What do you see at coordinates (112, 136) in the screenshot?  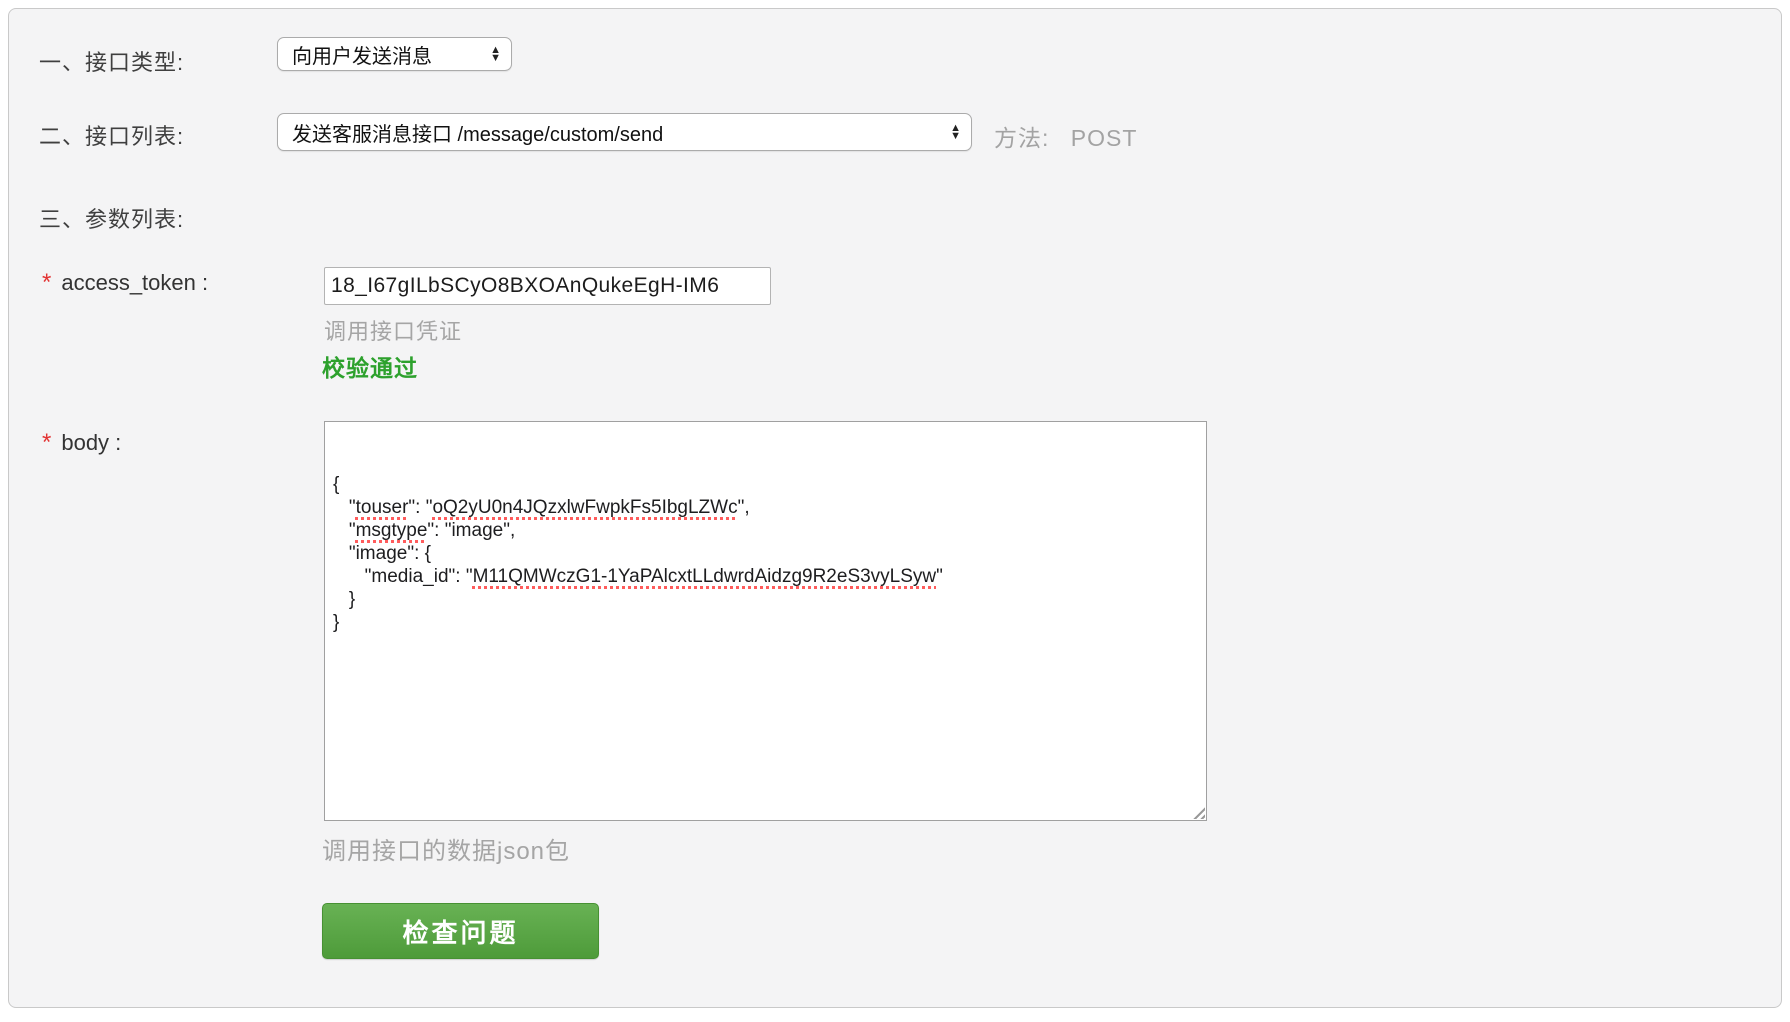 I see `interface-list-label: 二、接口列表:` at bounding box center [112, 136].